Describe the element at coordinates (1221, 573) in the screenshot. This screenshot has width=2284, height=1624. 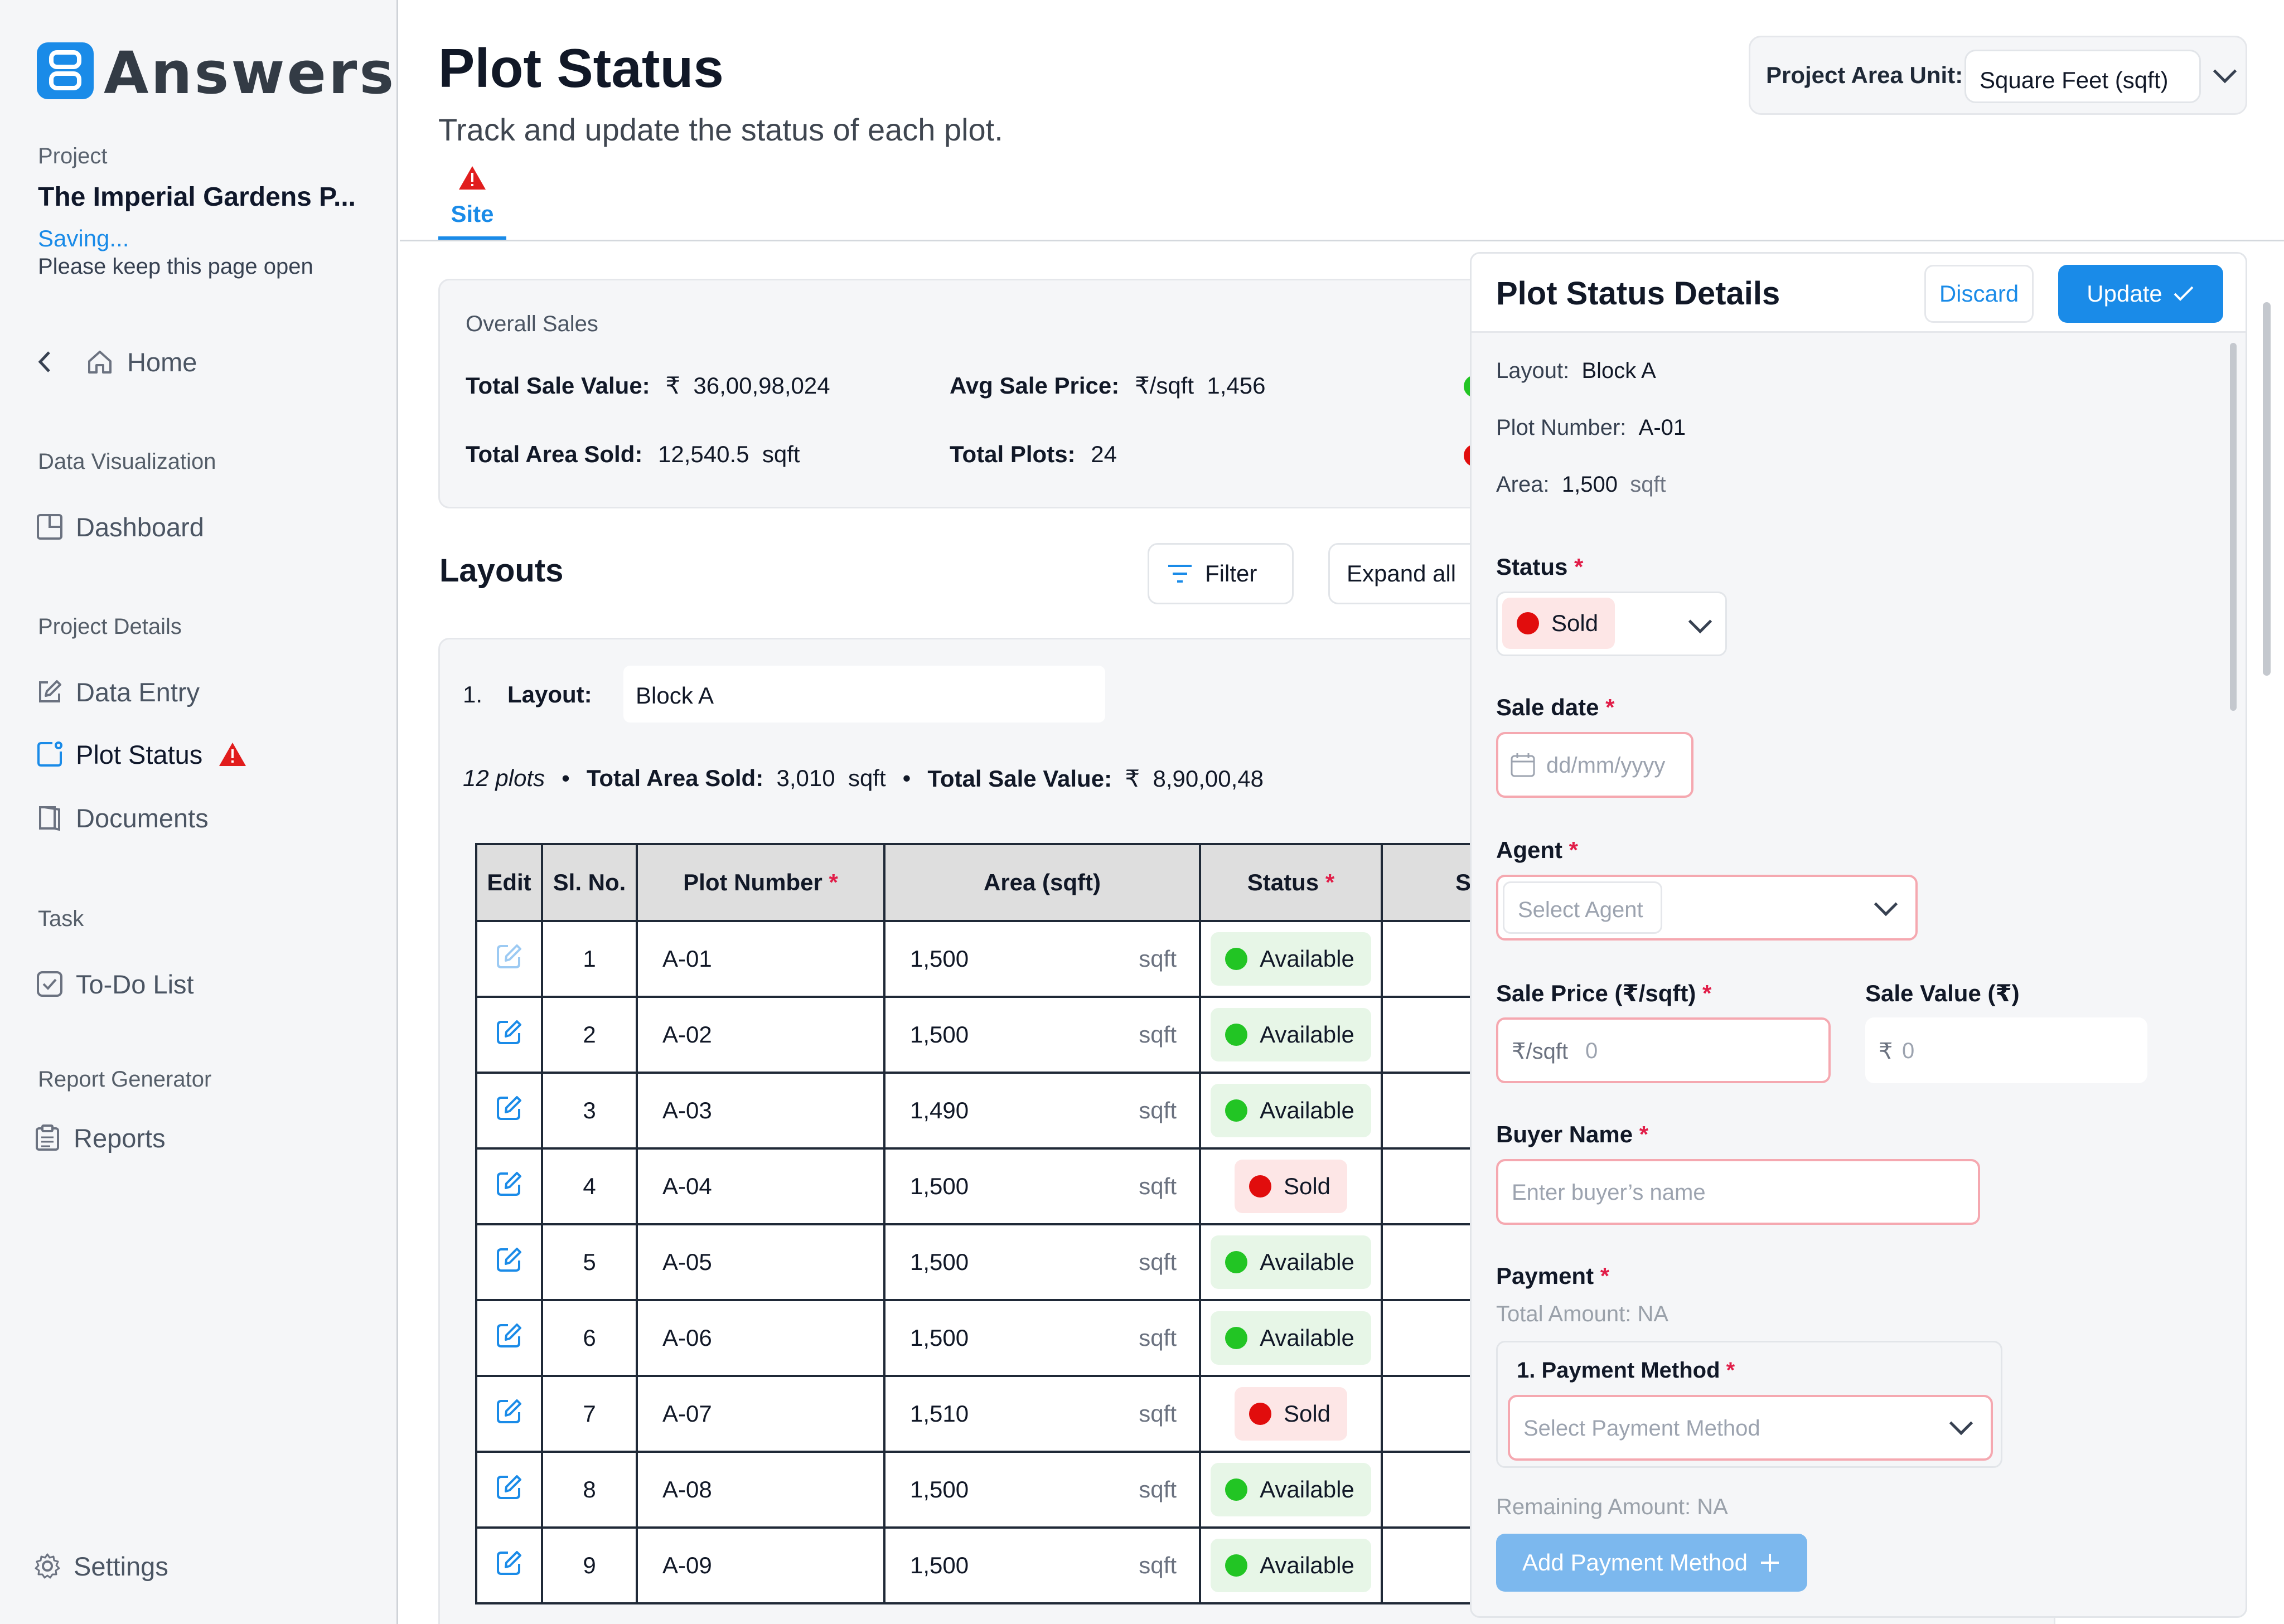
I see `filter-button: Filter` at that location.